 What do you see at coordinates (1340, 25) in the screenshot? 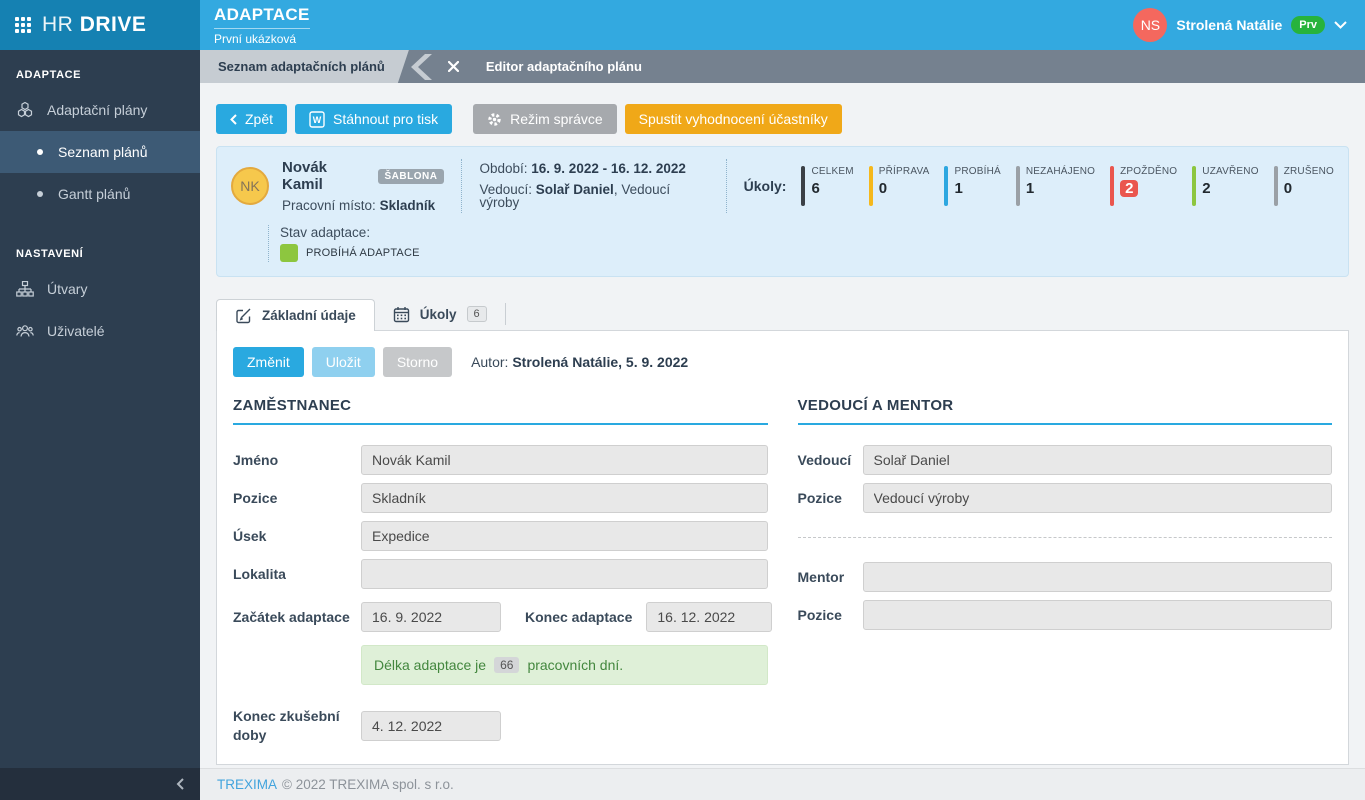
I see `chevron-down-icon` at bounding box center [1340, 25].